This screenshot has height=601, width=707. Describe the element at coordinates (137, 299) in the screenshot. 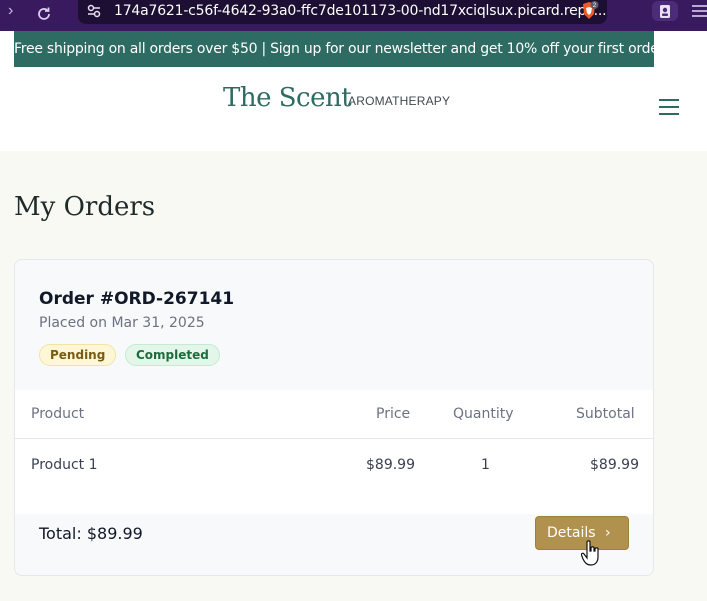

I see `order-title: Order #ORD-267141` at that location.